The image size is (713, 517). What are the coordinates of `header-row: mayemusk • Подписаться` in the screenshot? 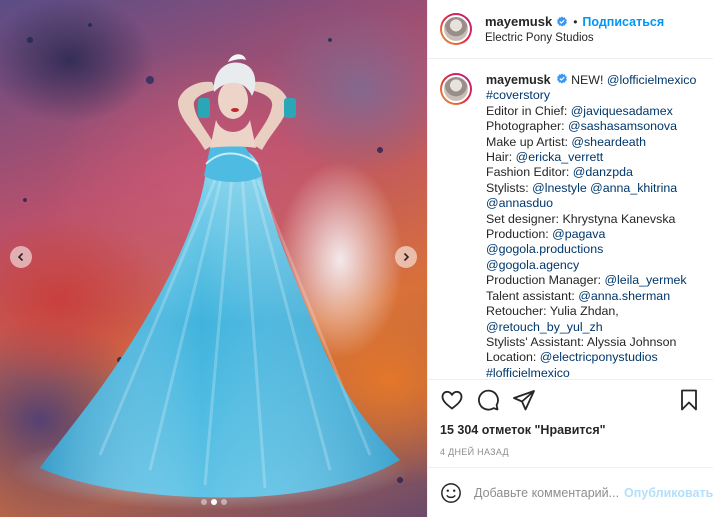 It's located at (574, 21).